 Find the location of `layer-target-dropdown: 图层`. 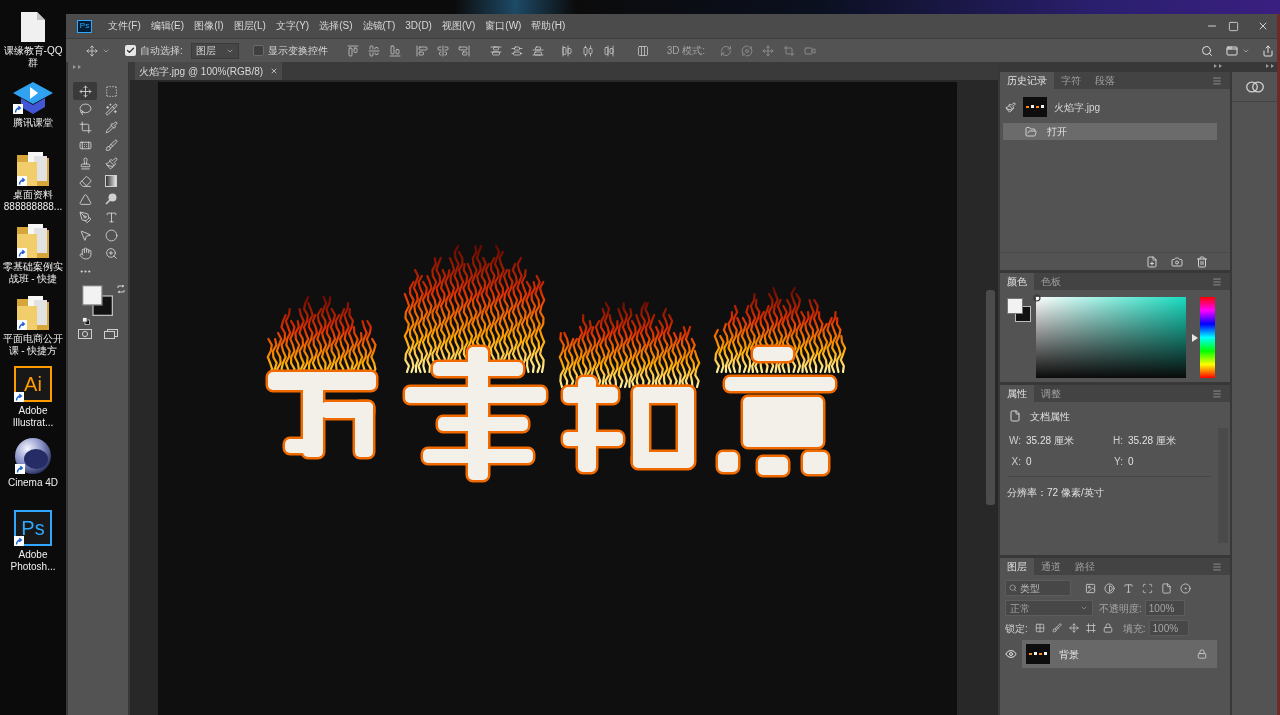

layer-target-dropdown: 图层 is located at coordinates (214, 50).